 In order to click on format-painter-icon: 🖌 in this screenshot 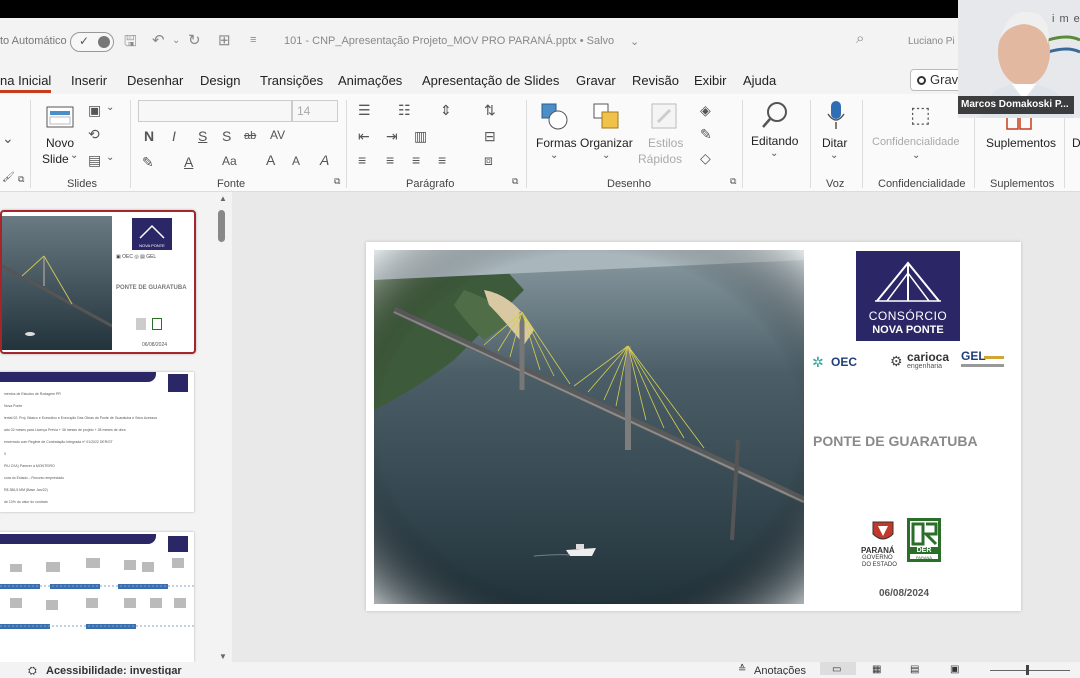, I will do `click(8, 177)`.